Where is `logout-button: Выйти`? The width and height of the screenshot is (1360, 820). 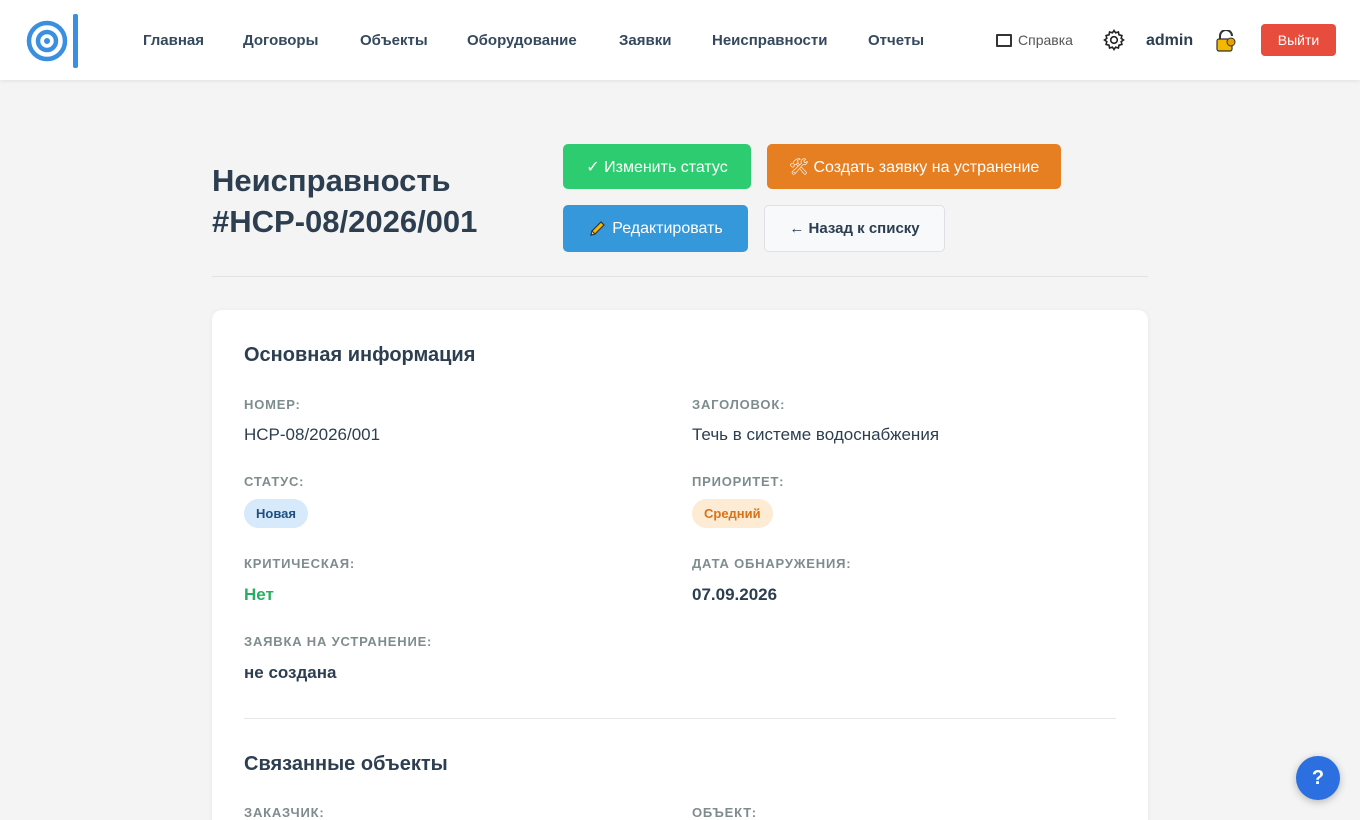
logout-button: Выйти is located at coordinates (1298, 40).